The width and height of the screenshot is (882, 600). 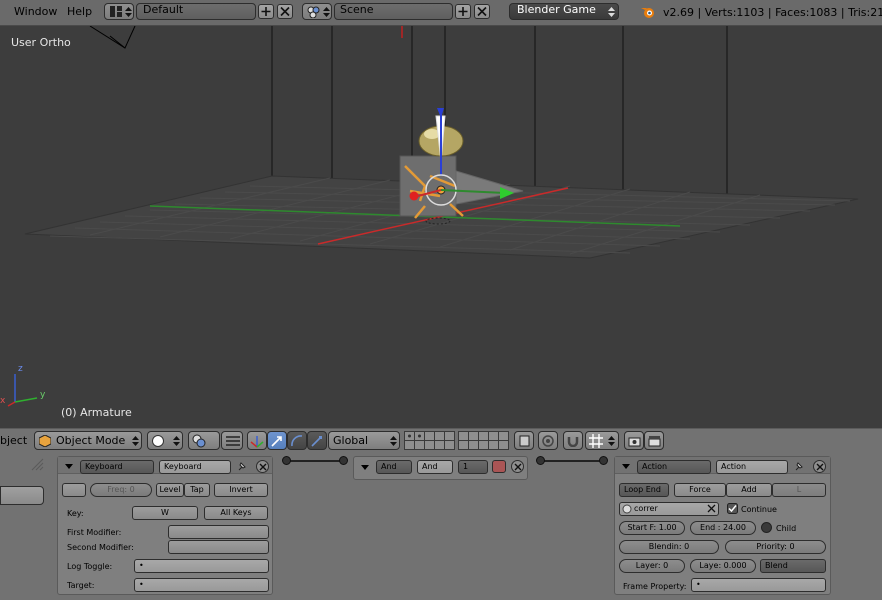 I want to click on continue-label: Continue, so click(x=759, y=509).